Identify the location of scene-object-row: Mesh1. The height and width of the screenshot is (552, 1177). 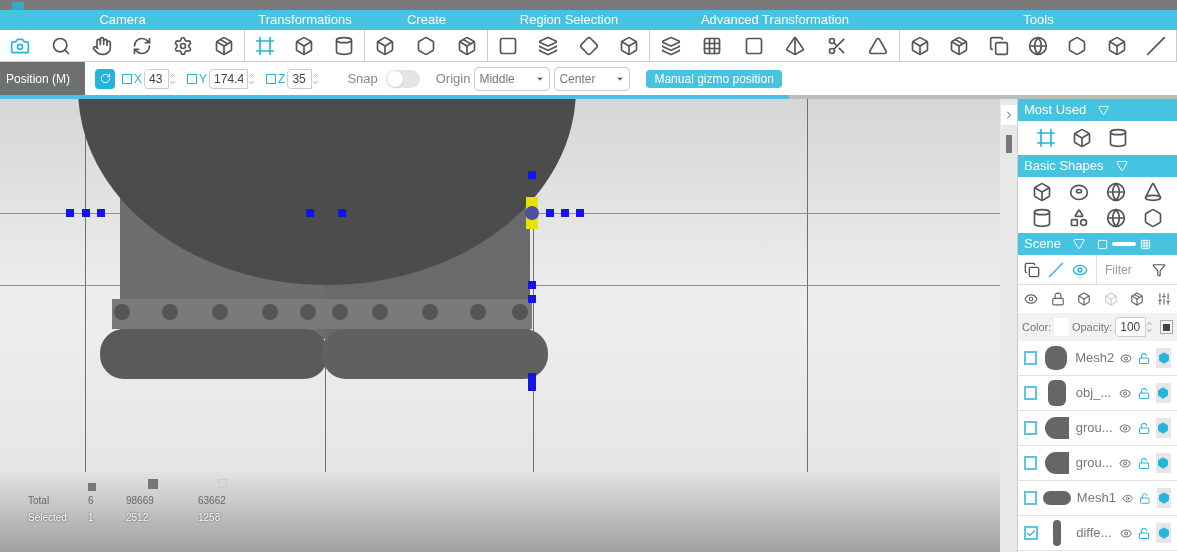
(1097, 498).